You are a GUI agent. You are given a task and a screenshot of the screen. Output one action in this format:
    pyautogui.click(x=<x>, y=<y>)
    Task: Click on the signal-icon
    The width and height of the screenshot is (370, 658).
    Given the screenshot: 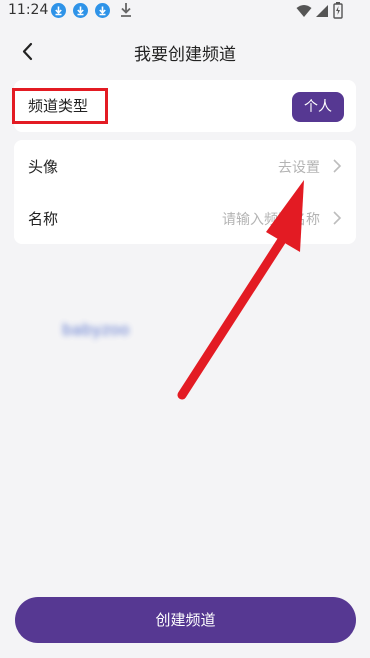 What is the action you would take?
    pyautogui.click(x=322, y=12)
    